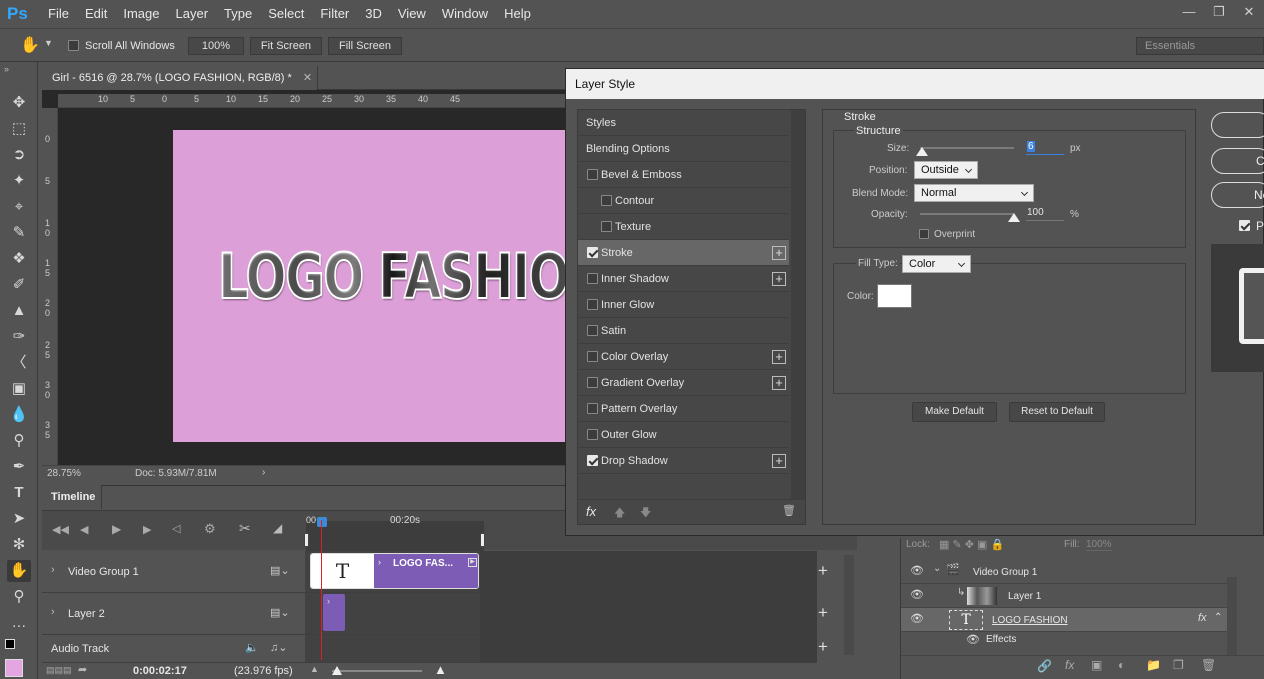  Describe the element at coordinates (19, 207) in the screenshot. I see `crop-tool-icon: ⌖` at that location.